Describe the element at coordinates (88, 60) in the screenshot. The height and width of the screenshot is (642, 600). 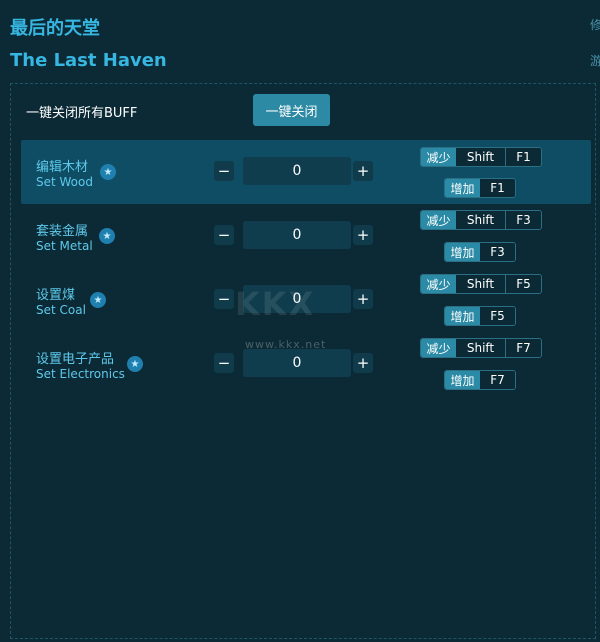
I see `app-title-en: The Last Haven` at that location.